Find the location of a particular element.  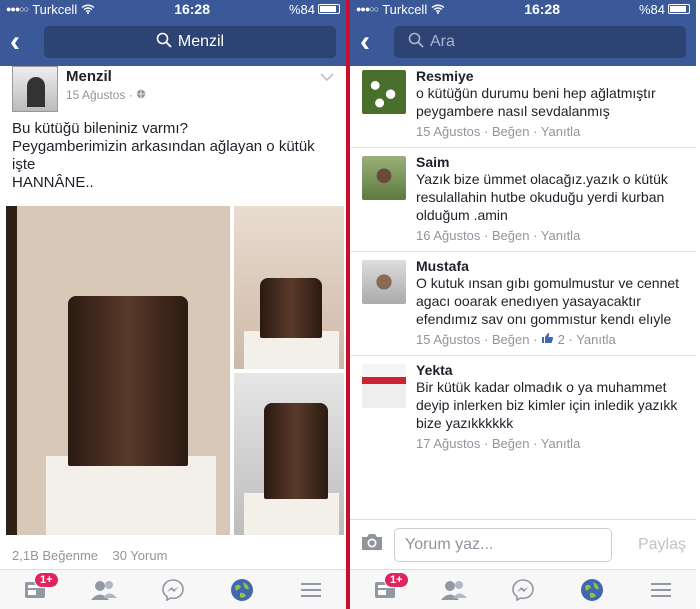

comment-meta: 15 Ağustos · Beğen · Yanıtla is located at coordinates (550, 135).